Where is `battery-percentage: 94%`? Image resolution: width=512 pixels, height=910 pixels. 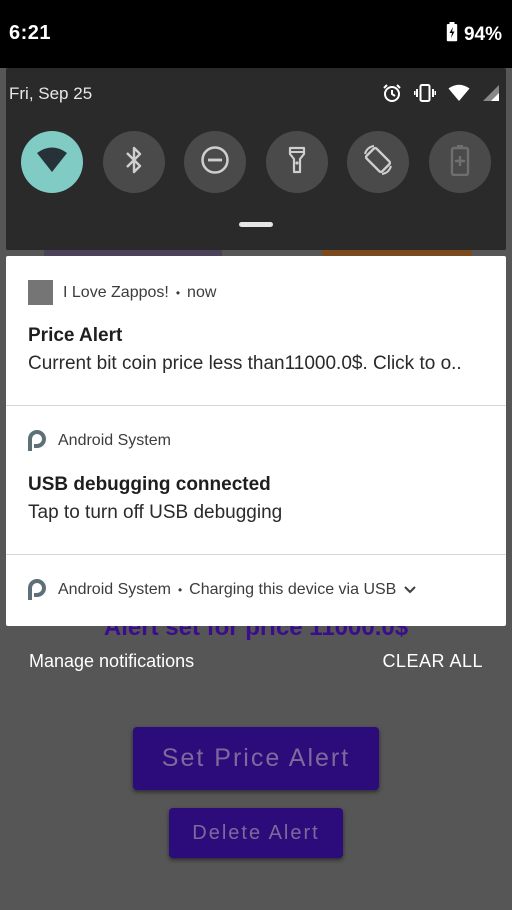 battery-percentage: 94% is located at coordinates (482, 34).